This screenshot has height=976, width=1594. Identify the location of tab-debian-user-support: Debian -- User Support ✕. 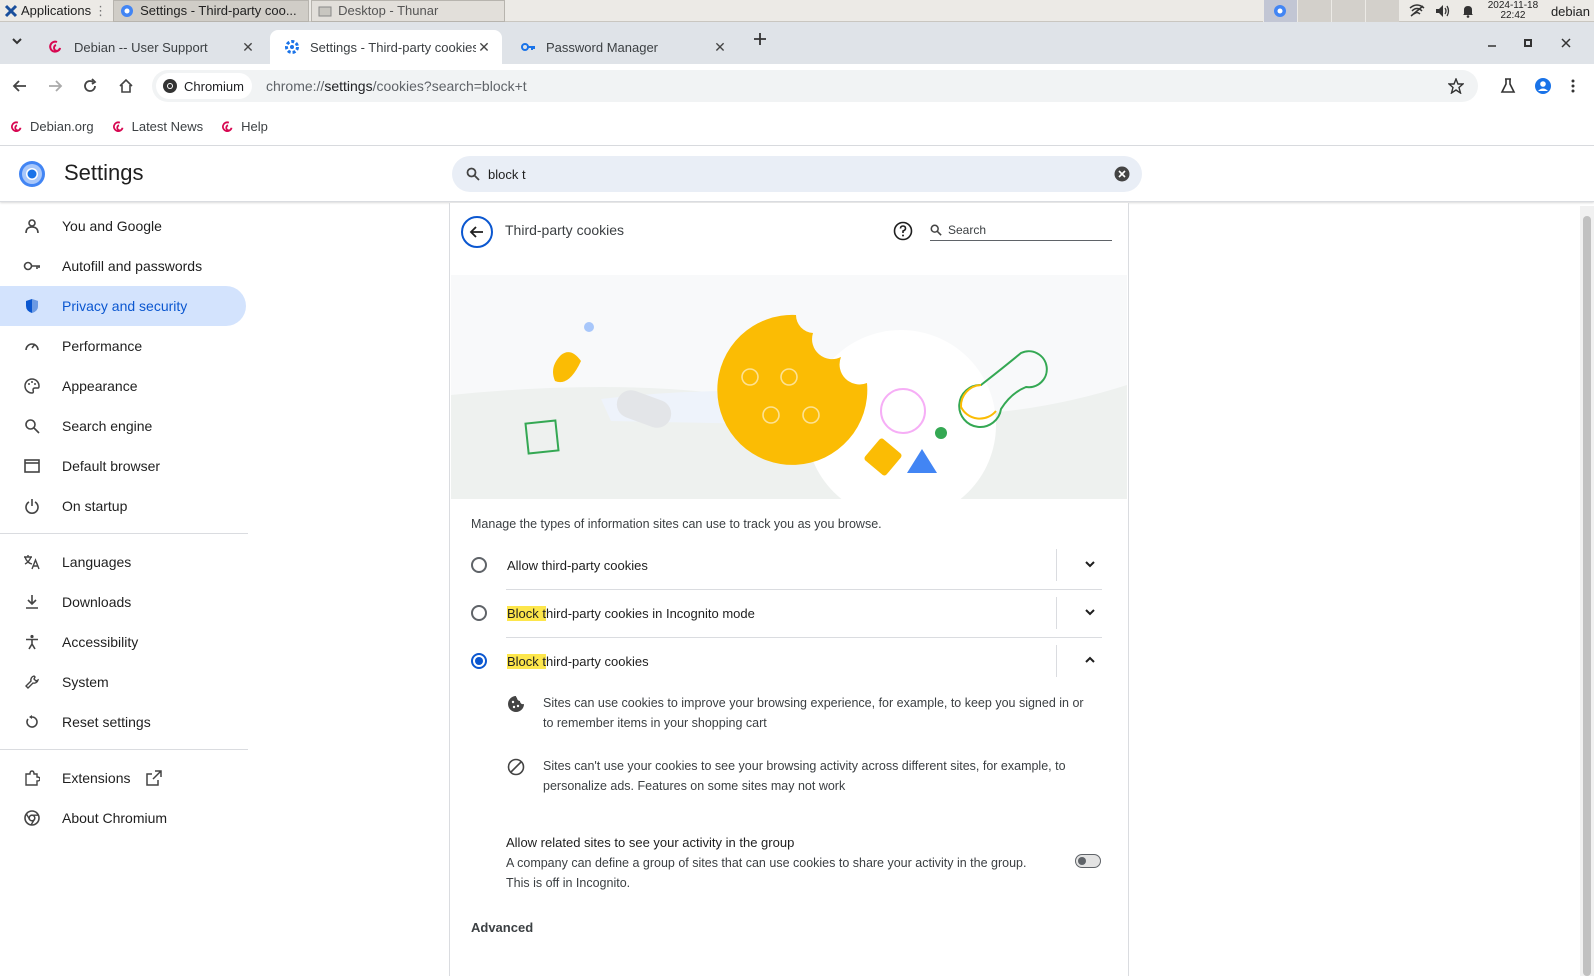
(150, 47).